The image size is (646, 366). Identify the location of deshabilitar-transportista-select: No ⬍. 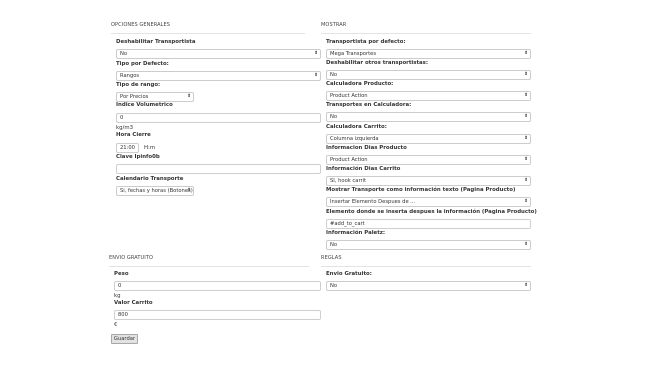
(218, 54).